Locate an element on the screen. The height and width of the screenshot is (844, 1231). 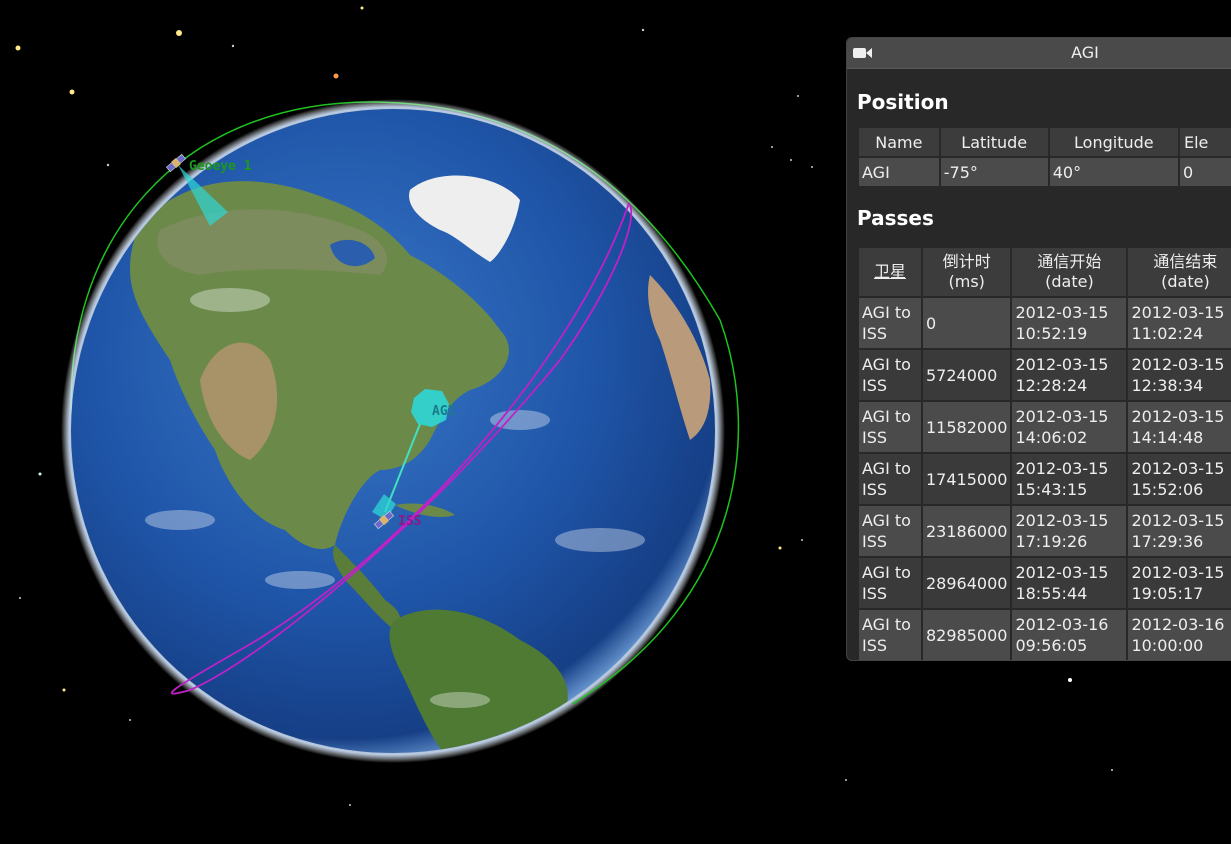
cell-start: 2012-03-15 15:43:15 is located at coordinates (1069, 479).